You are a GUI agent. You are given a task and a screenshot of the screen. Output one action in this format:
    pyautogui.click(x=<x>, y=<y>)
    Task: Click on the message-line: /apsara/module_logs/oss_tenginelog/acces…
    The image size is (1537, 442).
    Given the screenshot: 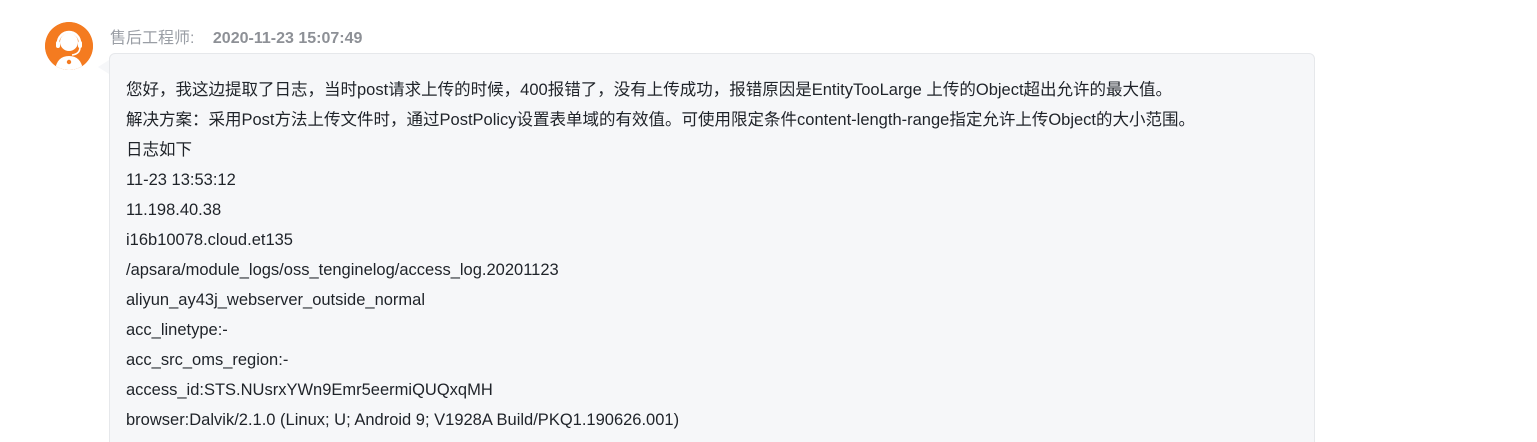 What is the action you would take?
    pyautogui.click(x=342, y=270)
    